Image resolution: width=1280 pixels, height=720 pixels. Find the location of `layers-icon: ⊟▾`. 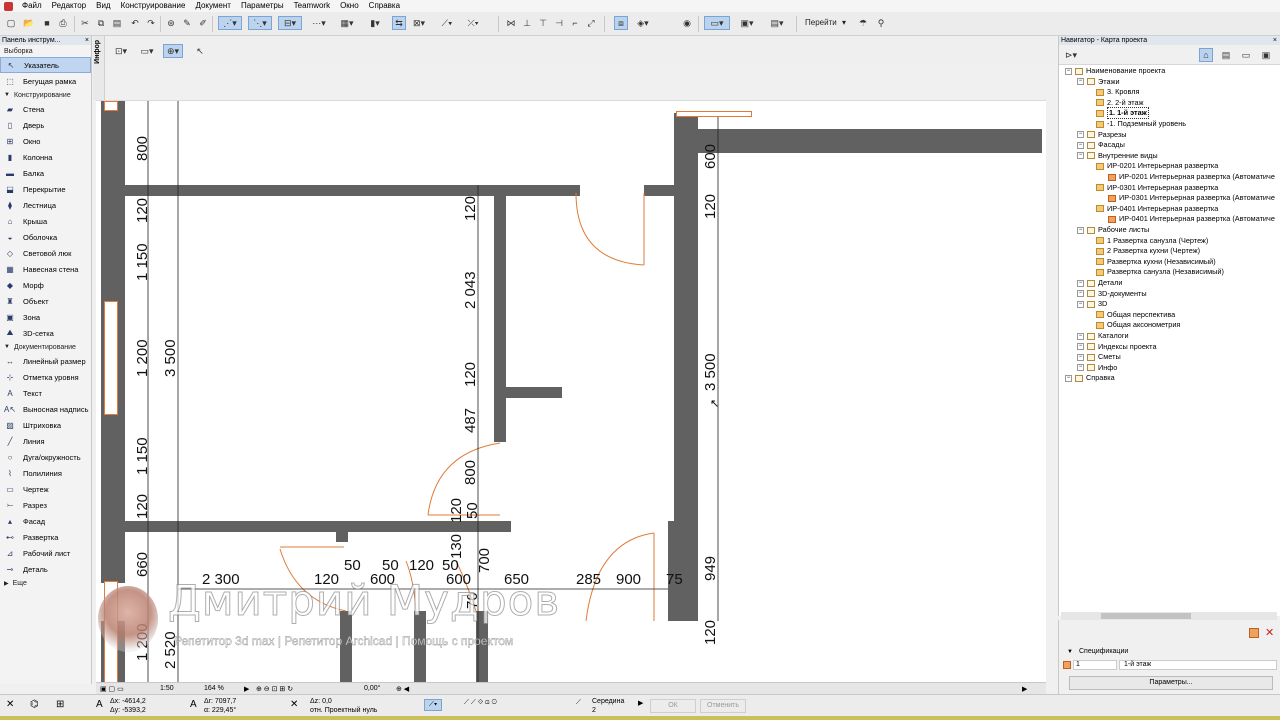

layers-icon: ⊟▾ is located at coordinates (290, 23).